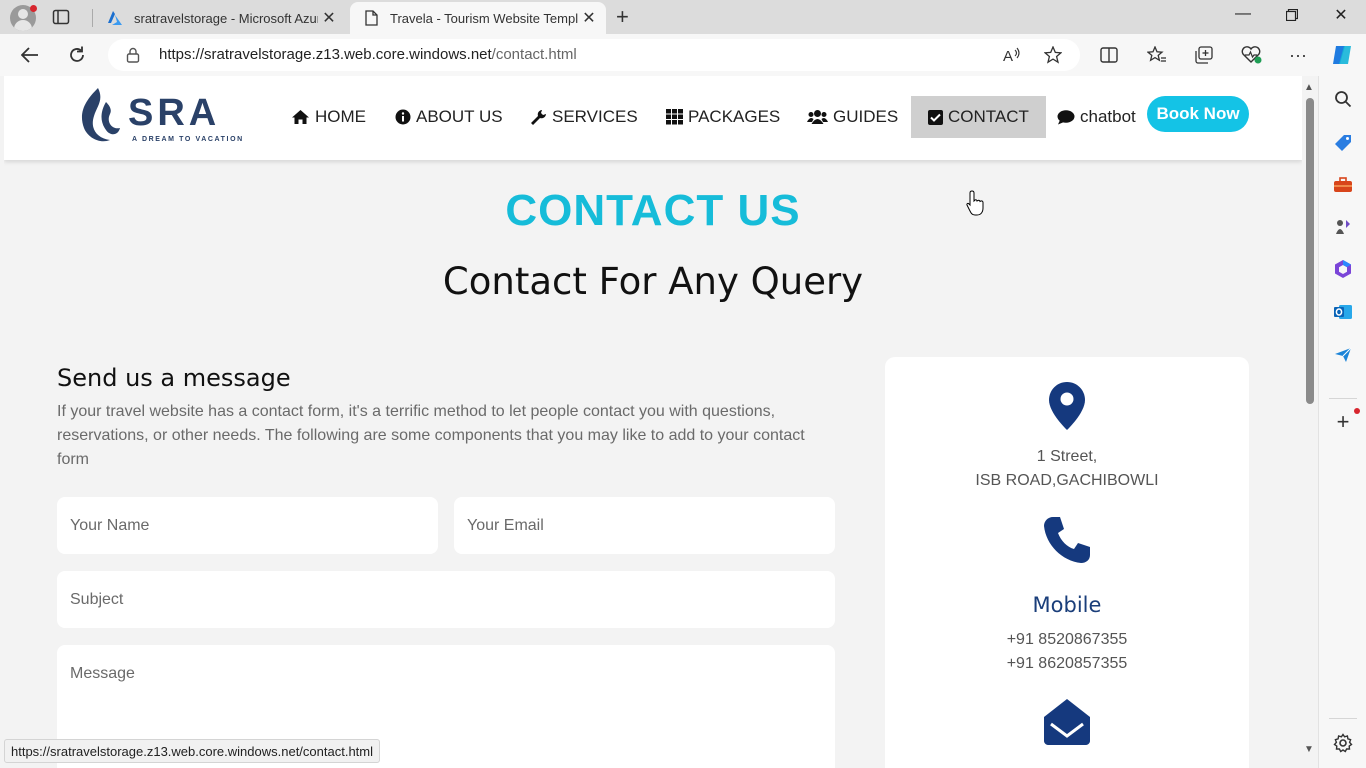  I want to click on logo-tagline: A DREAM TO VACATION, so click(188, 139).